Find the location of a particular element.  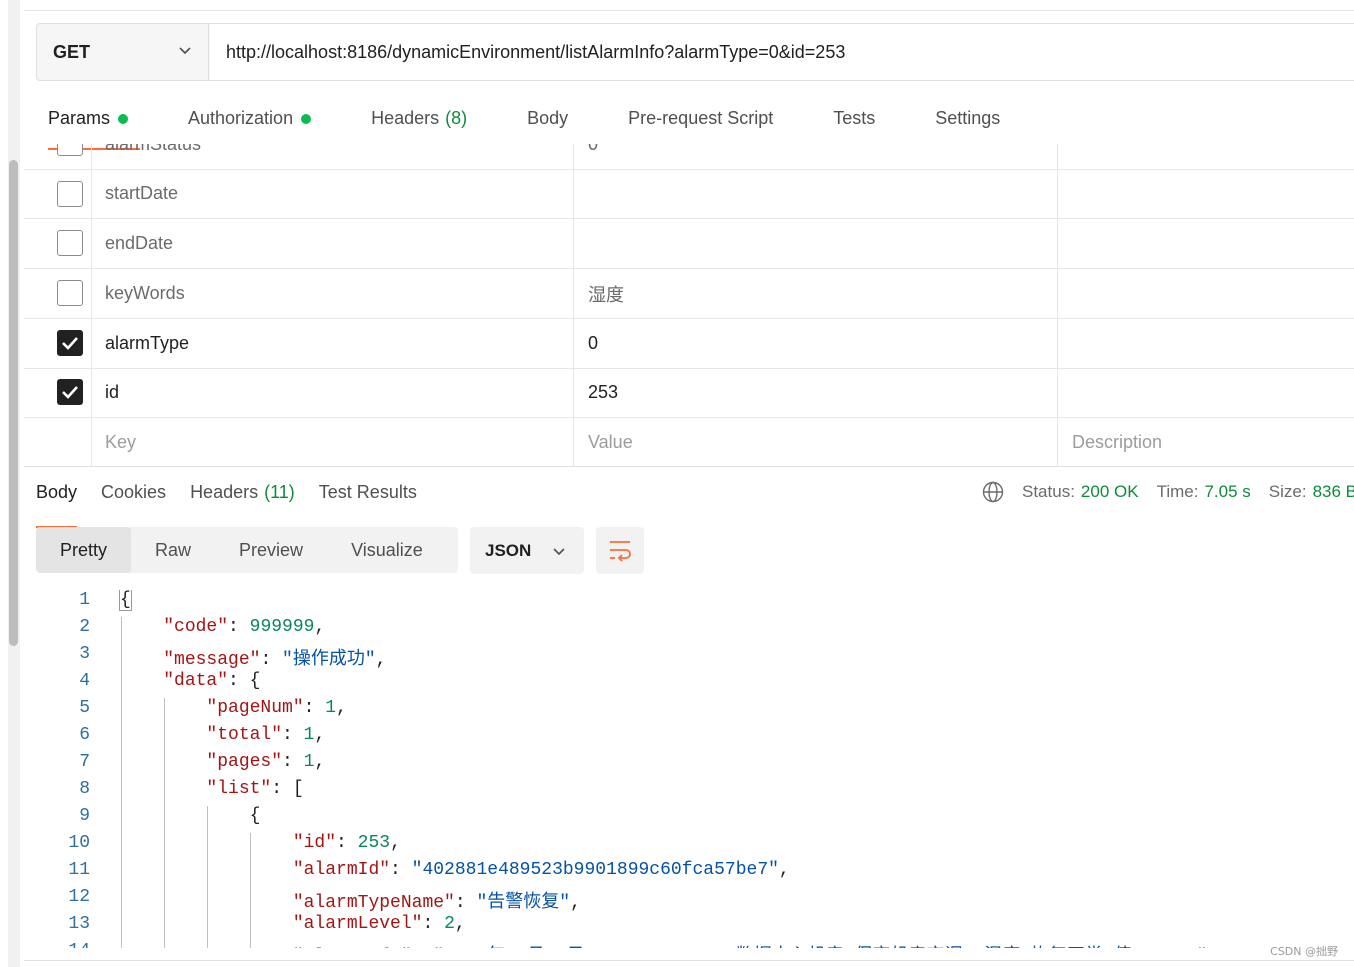

code-text: "pages": 1, is located at coordinates (266, 762).